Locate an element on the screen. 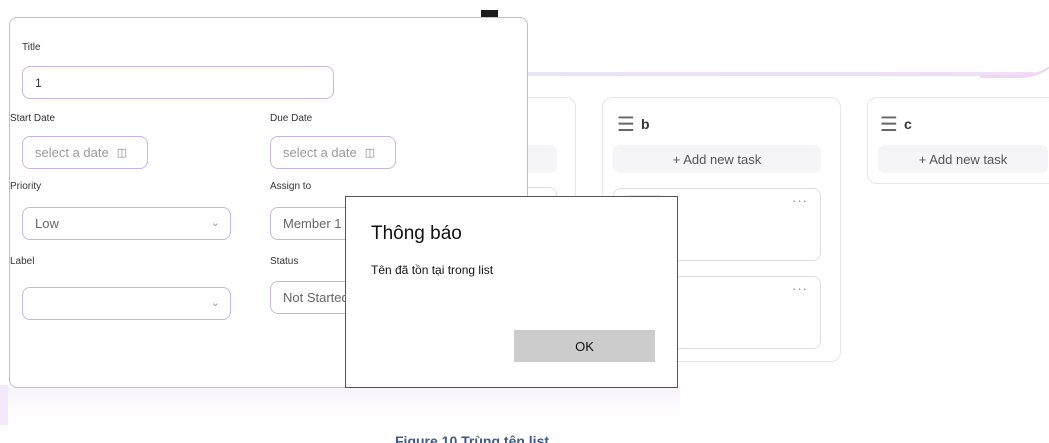  due-date-placeholder: select a date is located at coordinates (320, 152).